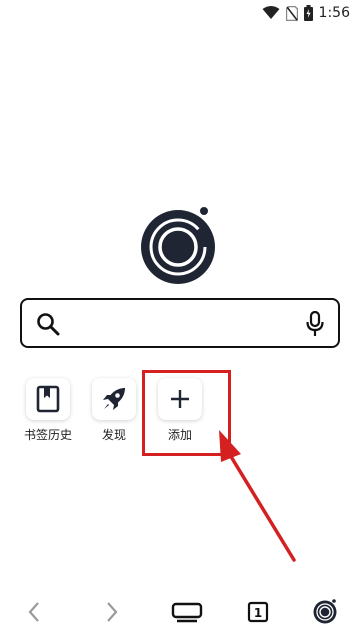  I want to click on back-icon, so click(34, 614).